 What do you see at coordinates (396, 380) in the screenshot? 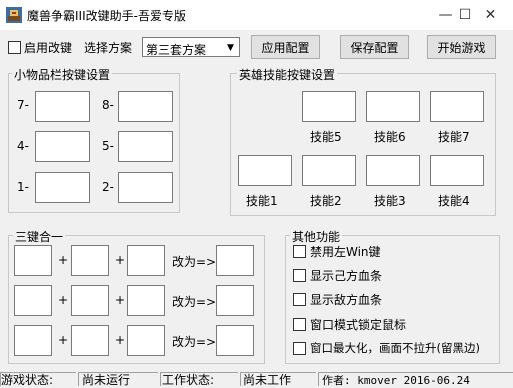
I see `author-info: 作者: kmover 2016-06.24` at bounding box center [396, 380].